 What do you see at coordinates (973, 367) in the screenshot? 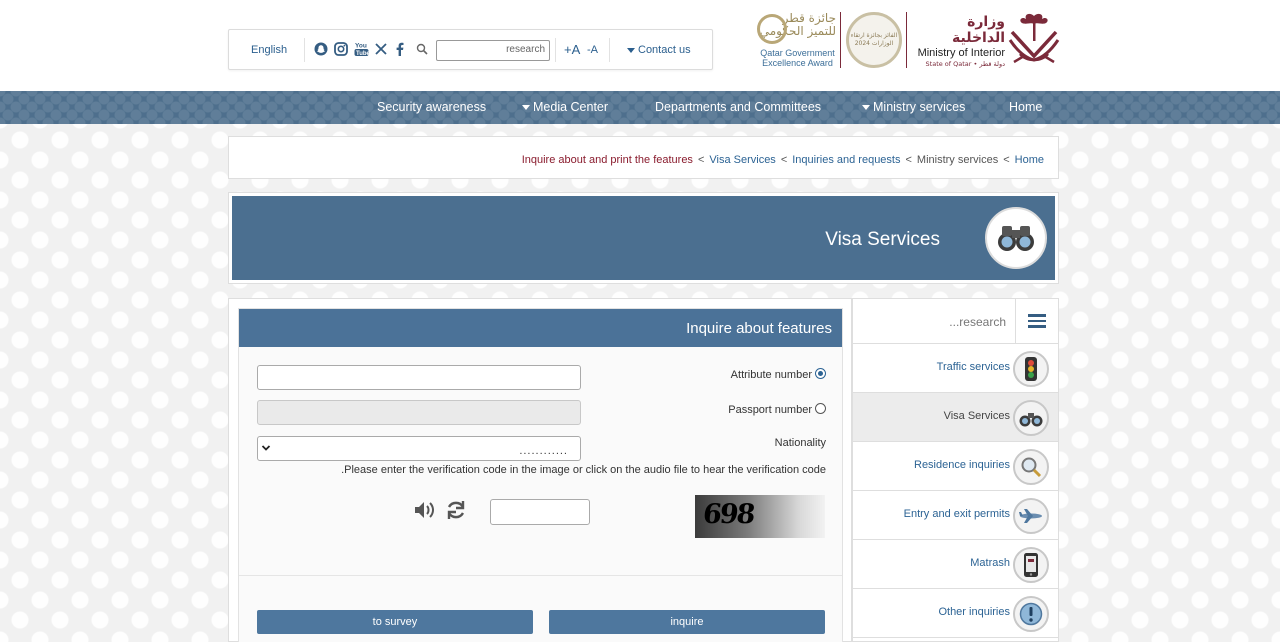
I see `sidebar-item-label: Traffic services` at bounding box center [973, 367].